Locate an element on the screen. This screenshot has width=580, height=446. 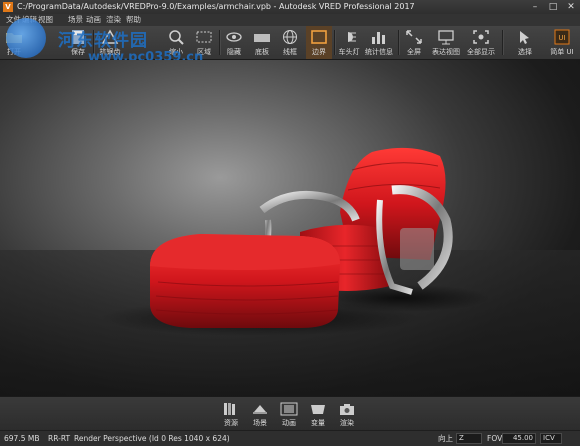
dock-animation-button: 动画 is located at coordinates (289, 414).